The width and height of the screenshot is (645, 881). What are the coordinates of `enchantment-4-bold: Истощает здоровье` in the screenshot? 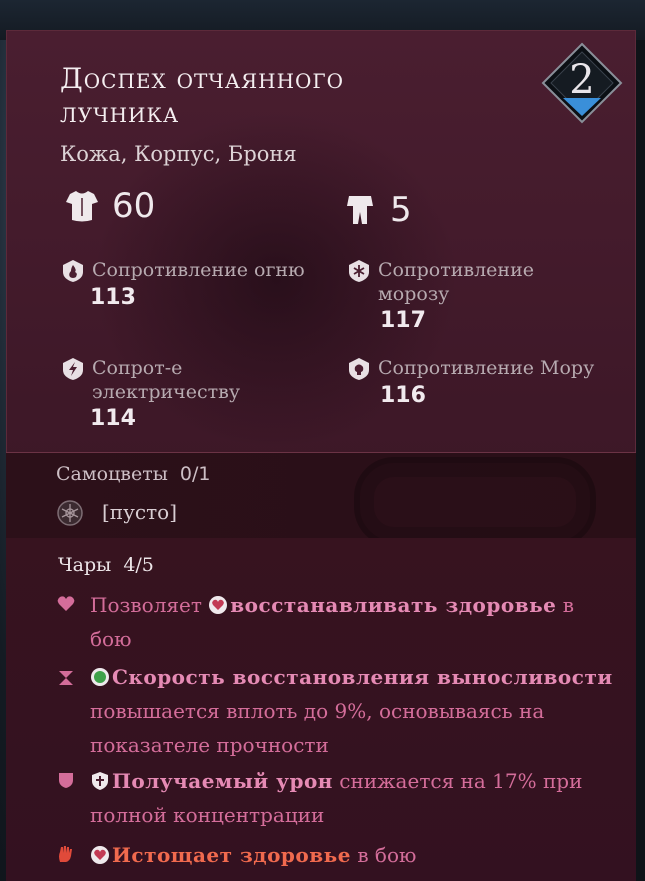 It's located at (231, 855).